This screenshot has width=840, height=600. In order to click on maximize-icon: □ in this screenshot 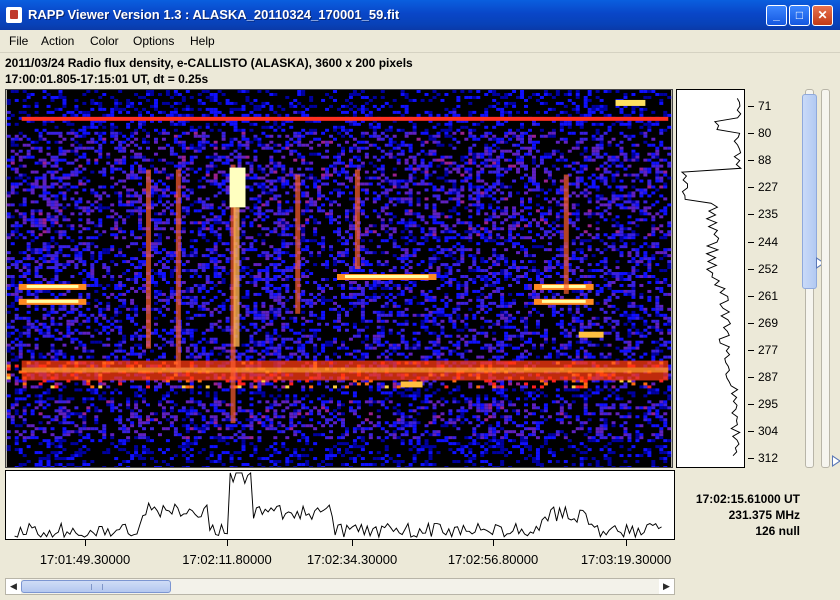, I will do `click(799, 15)`.